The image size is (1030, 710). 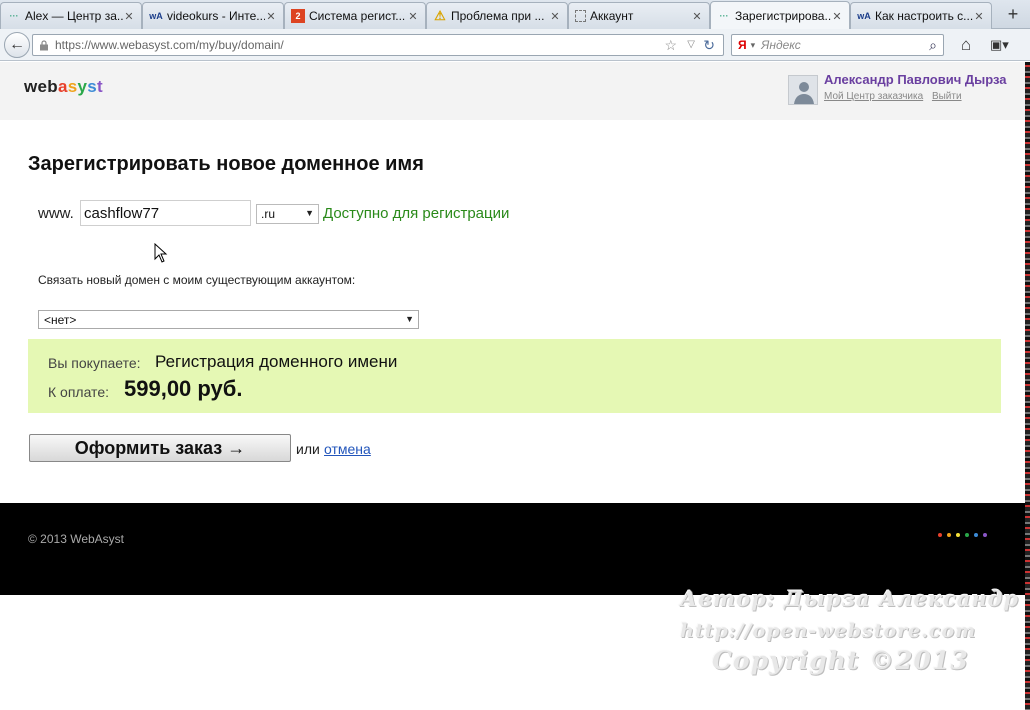 I want to click on browser-tab-3: 2 Система регист... ✕, so click(x=355, y=15).